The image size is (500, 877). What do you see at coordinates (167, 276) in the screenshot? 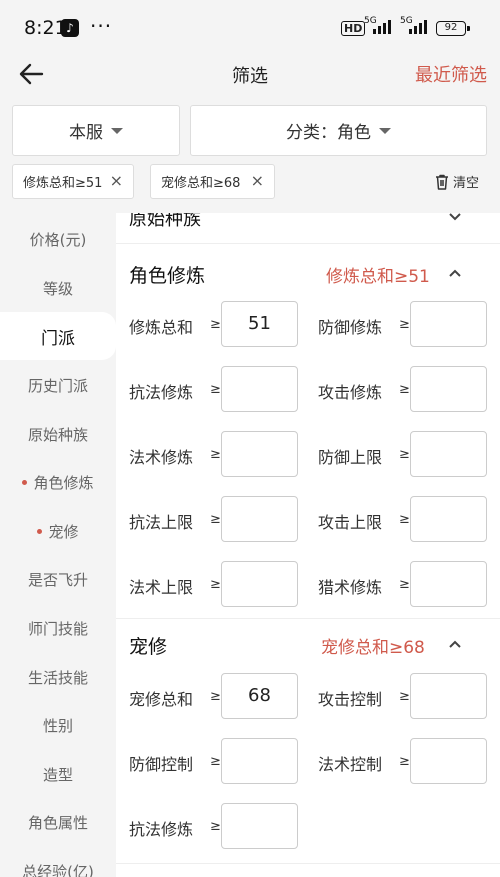
I see `section-title: 角色修炼` at bounding box center [167, 276].